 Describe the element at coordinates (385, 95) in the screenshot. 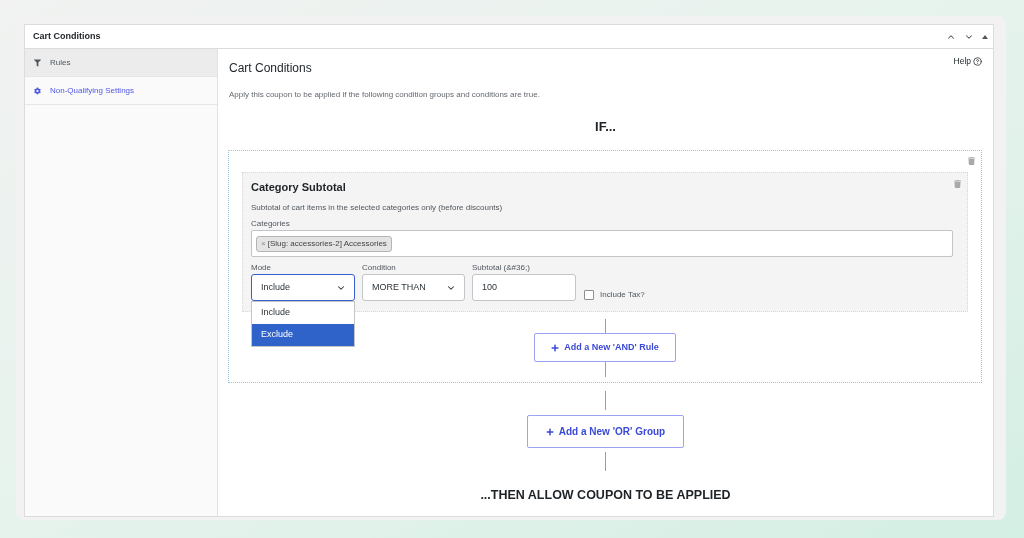

I see `section-description: Apply this coupon to be applied if the following condition groups and conditions are true.` at that location.